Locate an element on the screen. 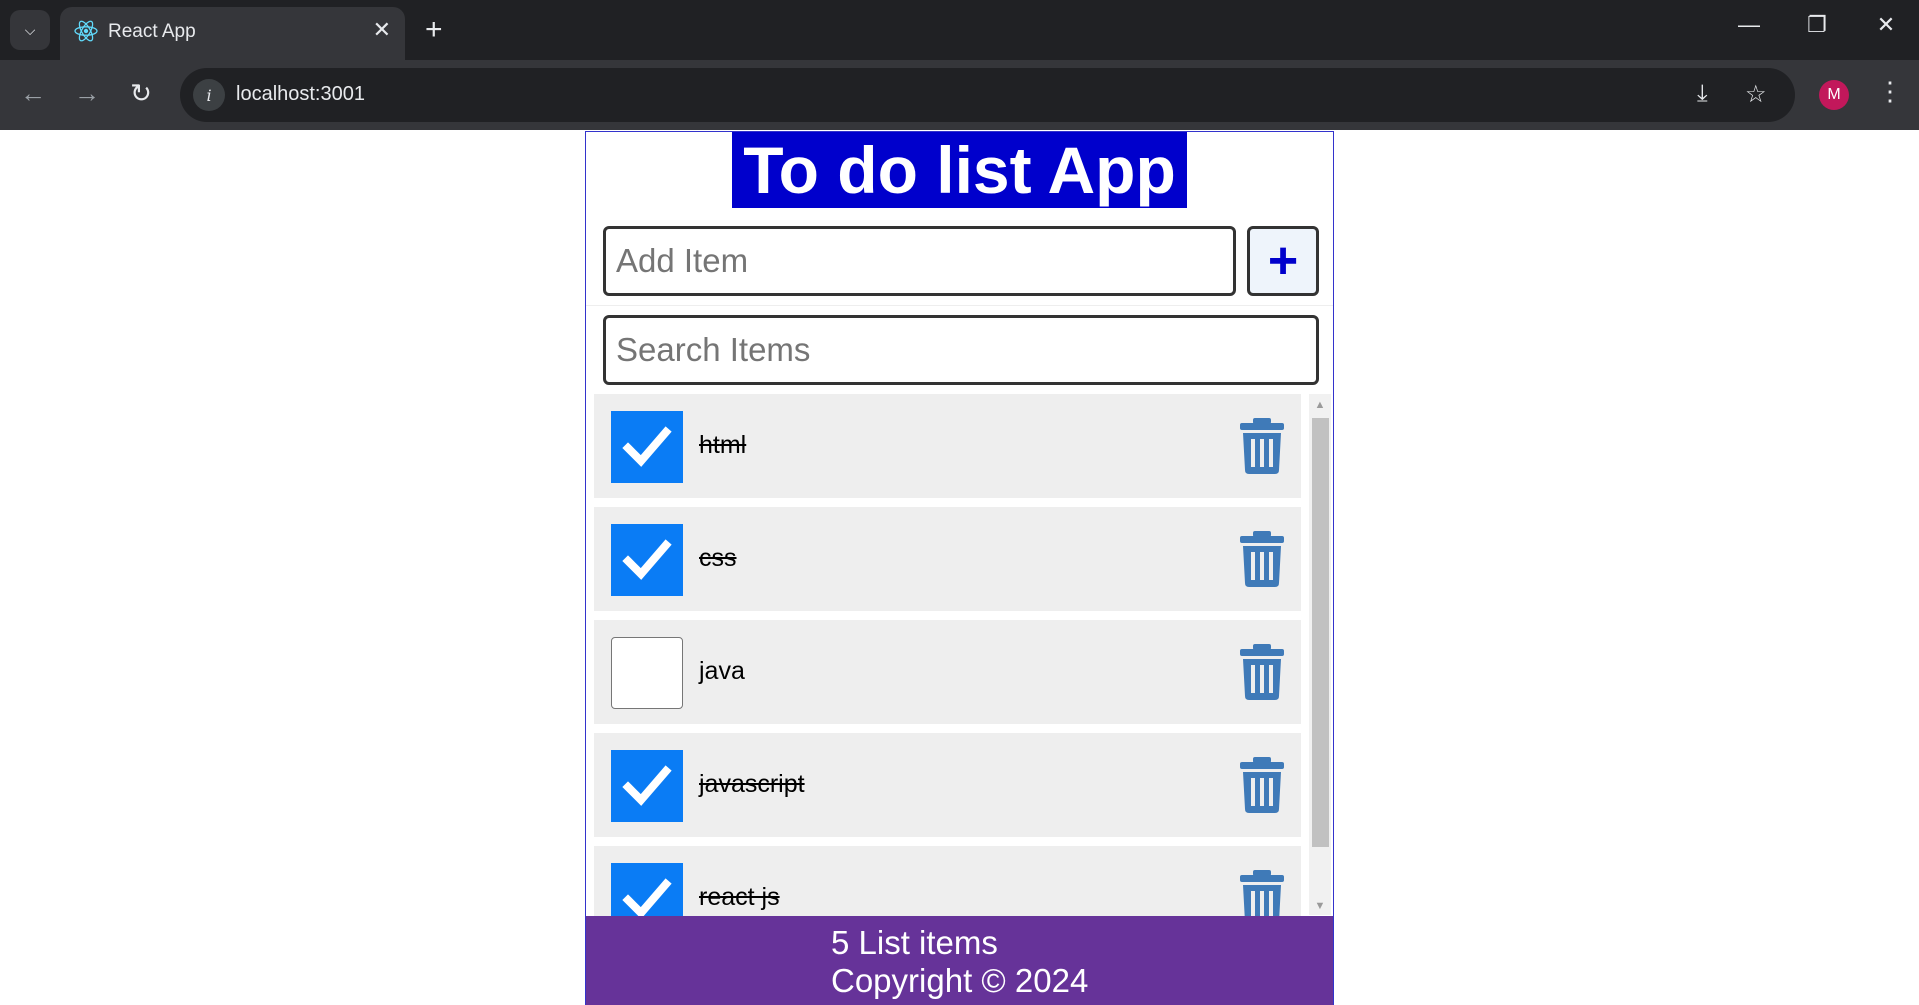  list-item: html is located at coordinates (947, 446).